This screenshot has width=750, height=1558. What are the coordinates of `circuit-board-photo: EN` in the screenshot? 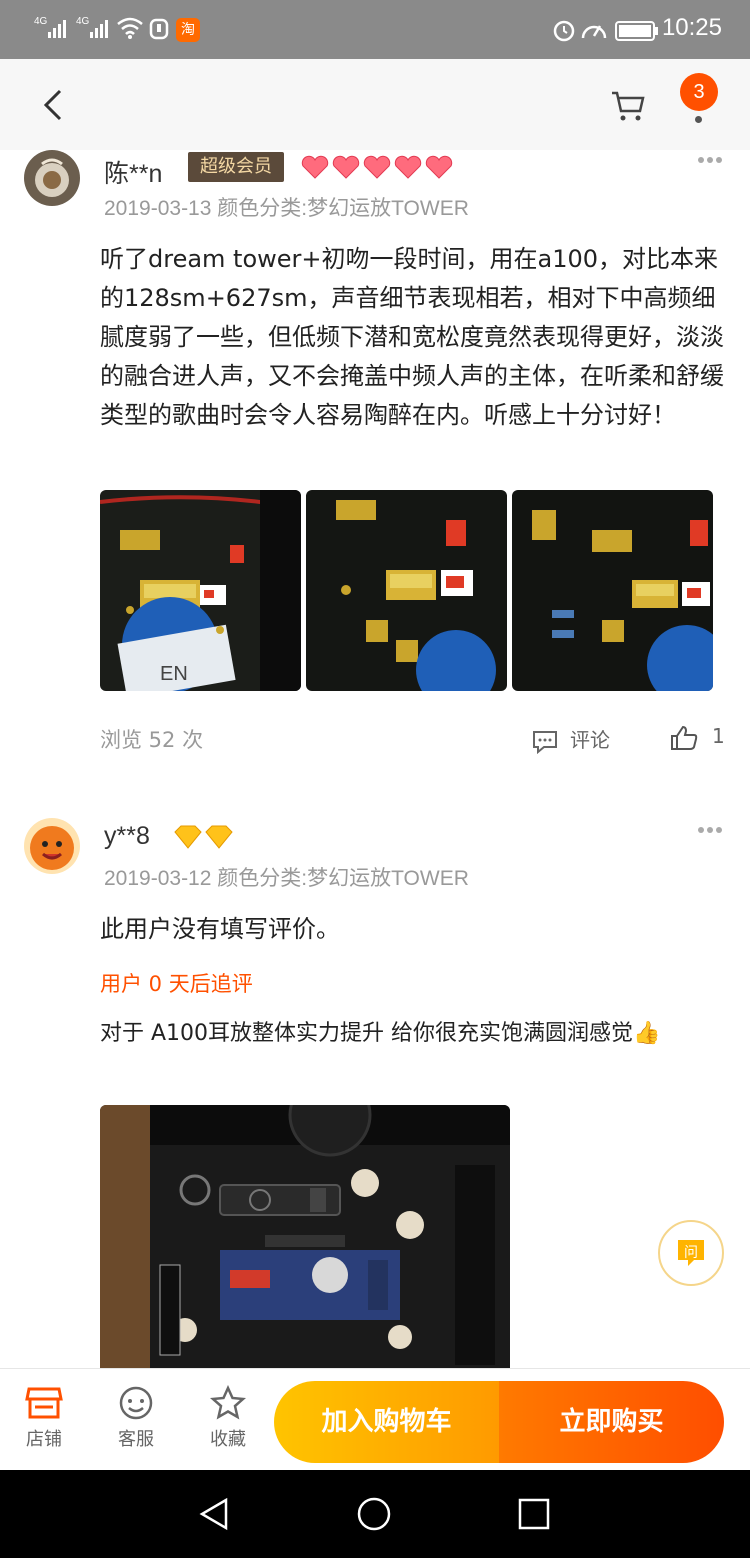 It's located at (200, 590).